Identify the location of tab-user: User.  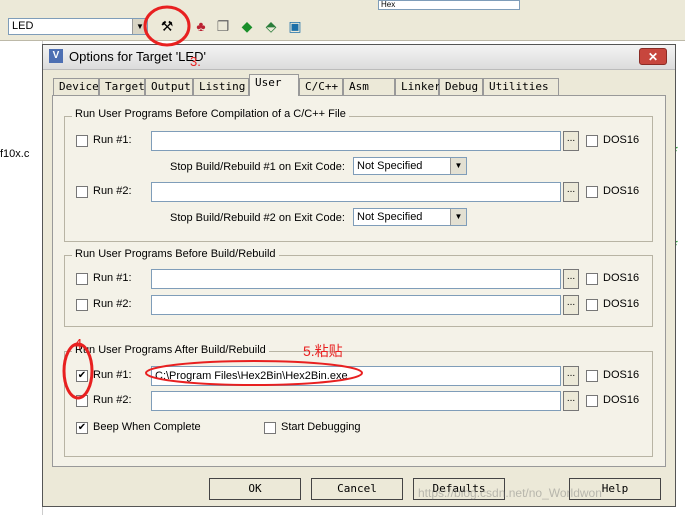
(274, 85).